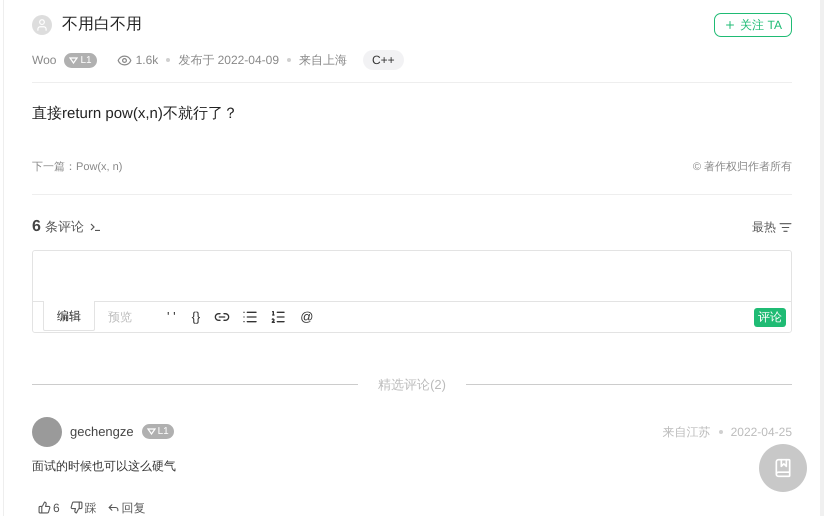 Image resolution: width=824 pixels, height=516 pixels. Describe the element at coordinates (36, 227) in the screenshot. I see `comment-count: 6` at that location.